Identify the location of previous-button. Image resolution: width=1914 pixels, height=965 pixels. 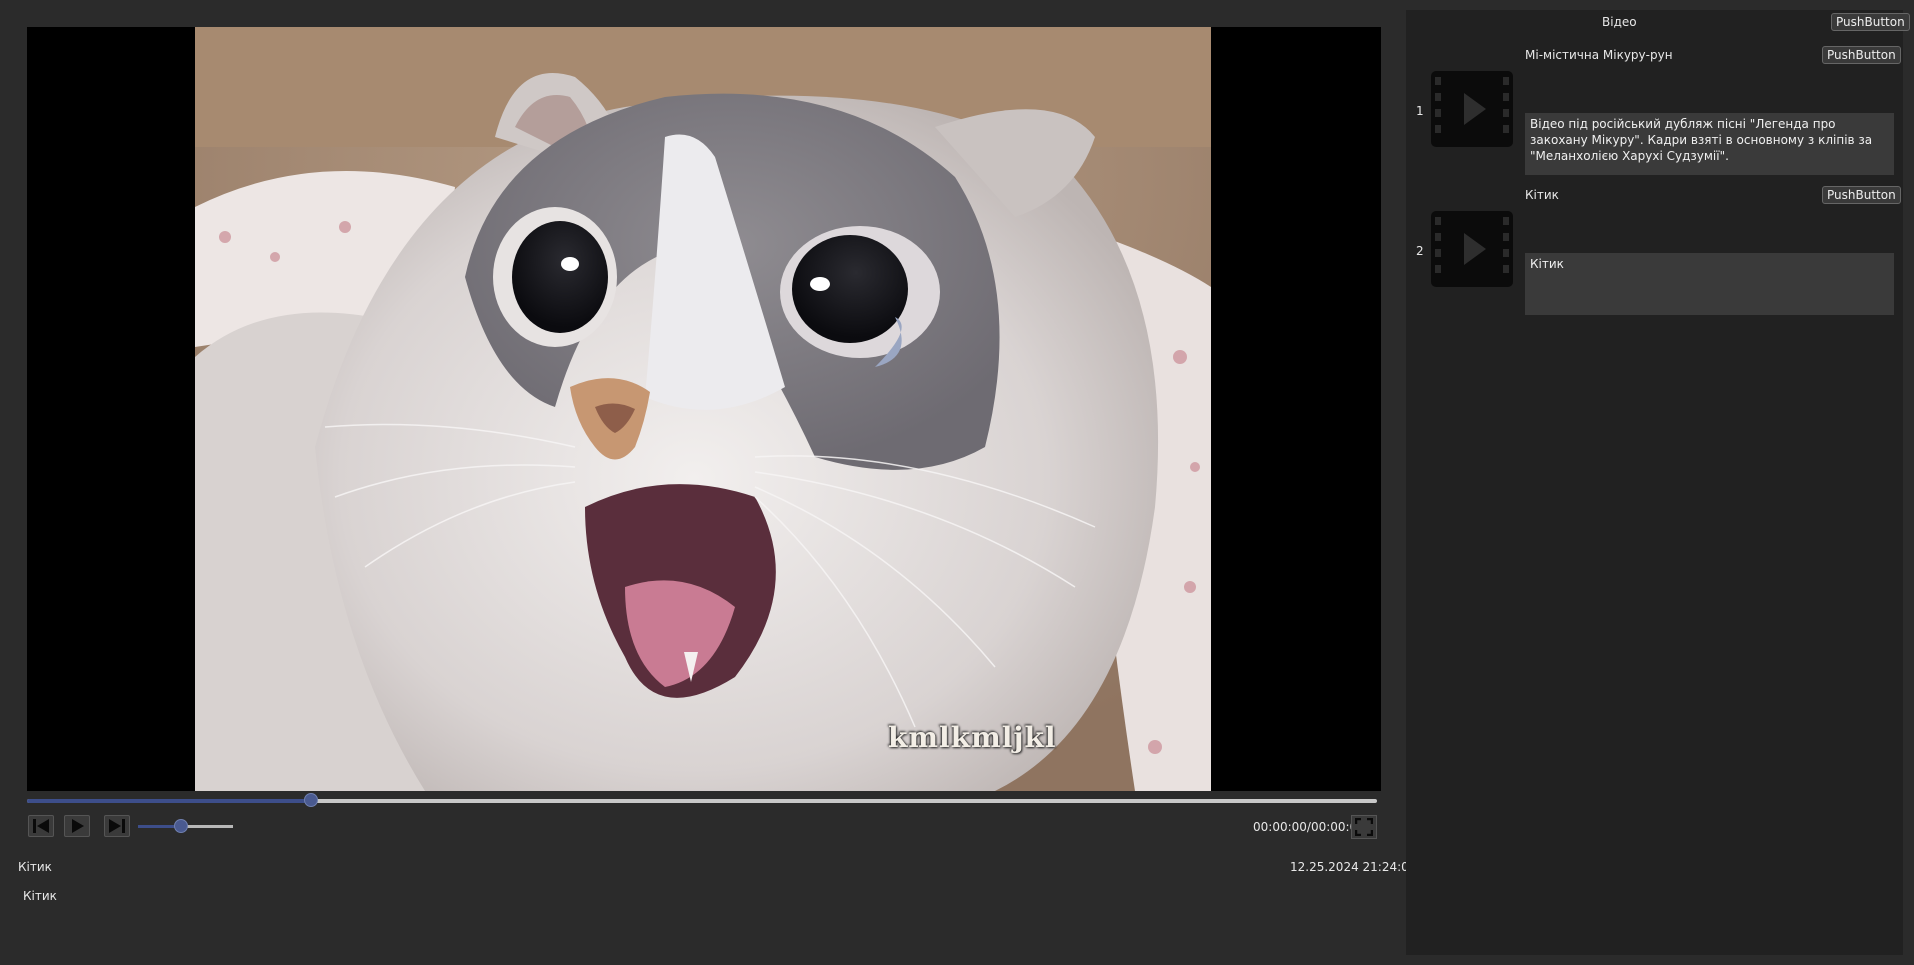
(41, 826).